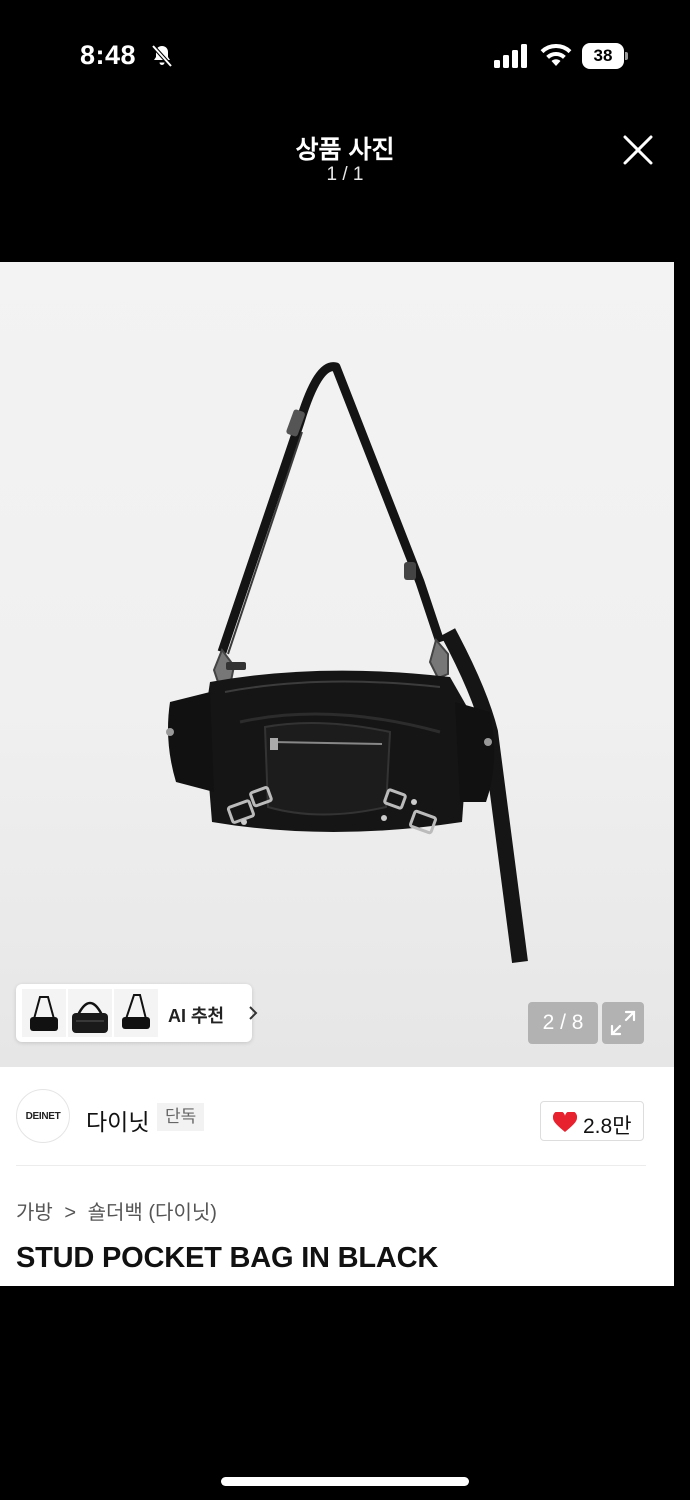  What do you see at coordinates (152, 1213) in the screenshot?
I see `breadcrumb-item-shoulder-bag: 숄더백 (다이닛)` at bounding box center [152, 1213].